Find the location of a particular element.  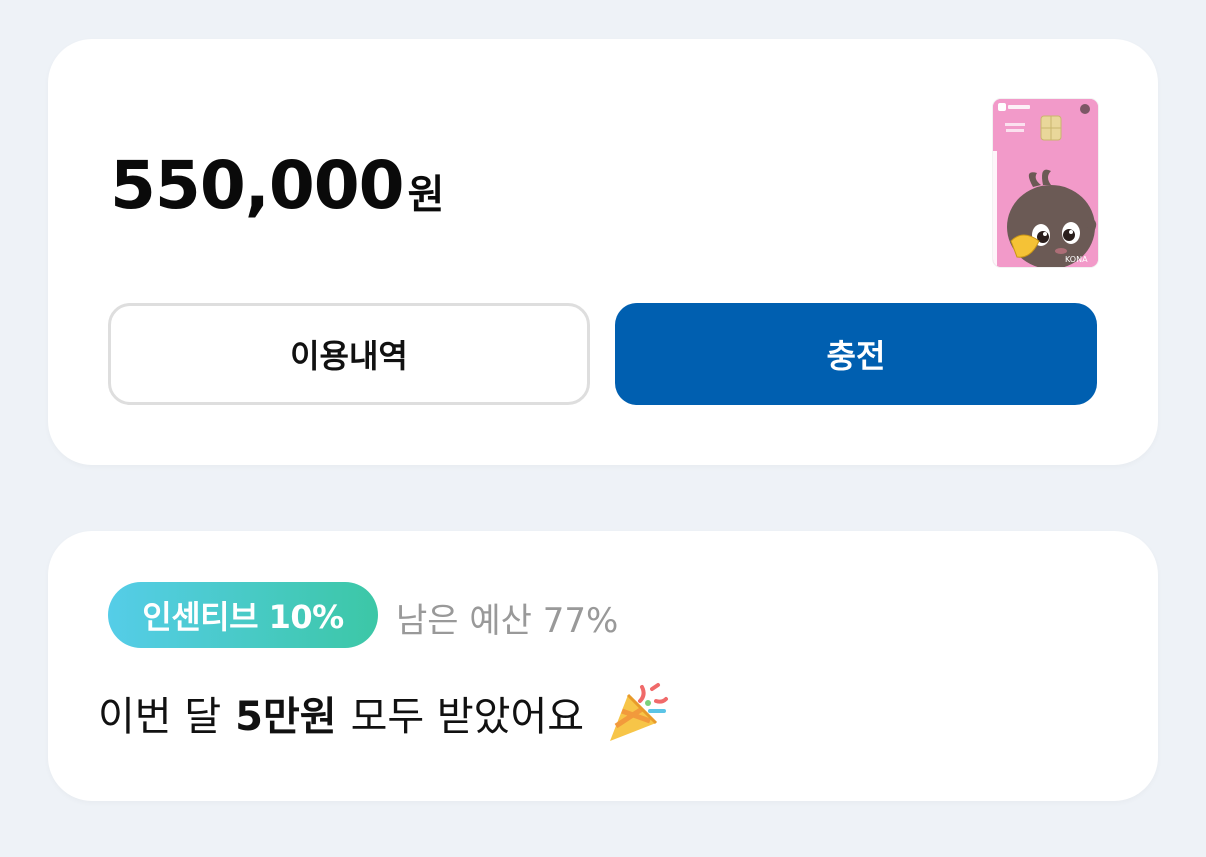

local-currency-card-image: KONA is located at coordinates (1045, 183).